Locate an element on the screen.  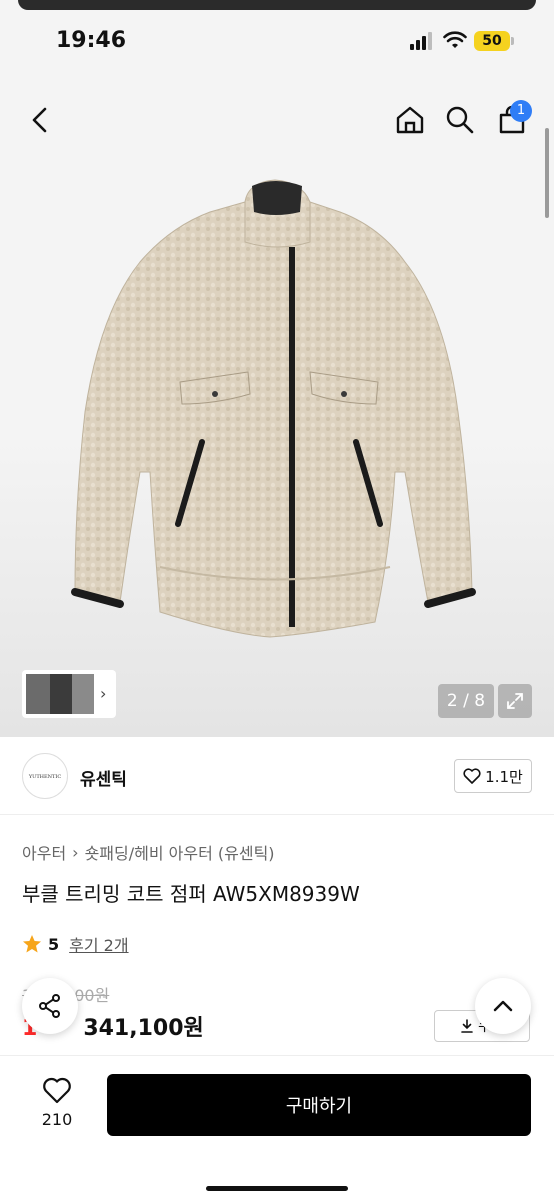
wishlist-button: 210 is located at coordinates (57, 1106).